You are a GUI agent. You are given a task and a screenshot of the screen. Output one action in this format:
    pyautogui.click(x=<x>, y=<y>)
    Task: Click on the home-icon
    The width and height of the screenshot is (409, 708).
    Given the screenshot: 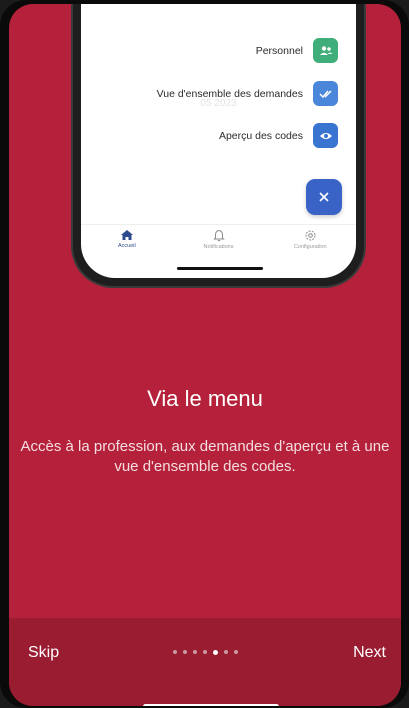 What is the action you would take?
    pyautogui.click(x=126, y=235)
    